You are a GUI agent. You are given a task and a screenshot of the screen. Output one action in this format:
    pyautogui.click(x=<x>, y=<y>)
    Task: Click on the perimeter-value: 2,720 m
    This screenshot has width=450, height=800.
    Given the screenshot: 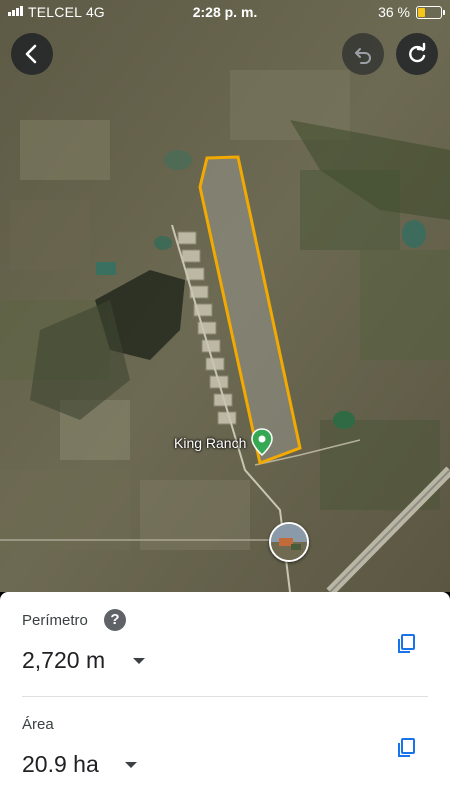 What is the action you would take?
    pyautogui.click(x=64, y=660)
    